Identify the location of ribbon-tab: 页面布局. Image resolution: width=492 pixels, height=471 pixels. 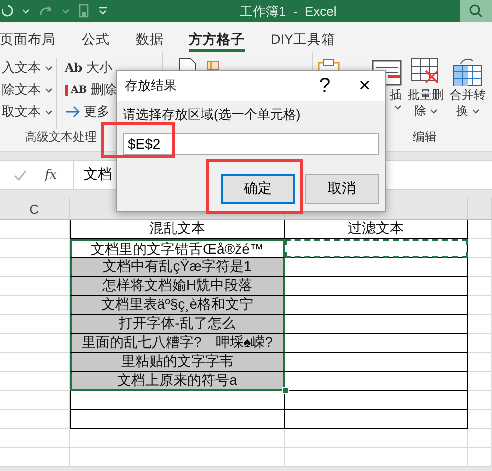
(28, 37).